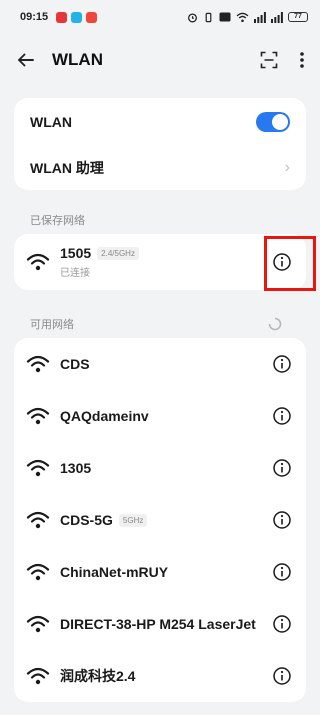 The height and width of the screenshot is (715, 320). I want to click on wlan-assistant-row: WLAN 助理 ›, so click(160, 168).